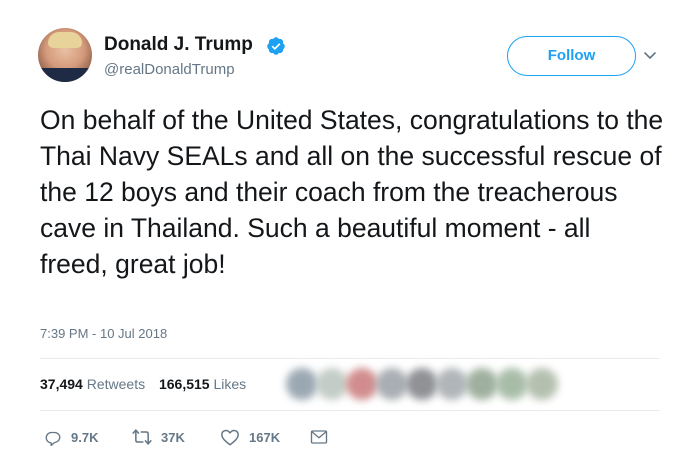  I want to click on direct-message-button, so click(319, 437).